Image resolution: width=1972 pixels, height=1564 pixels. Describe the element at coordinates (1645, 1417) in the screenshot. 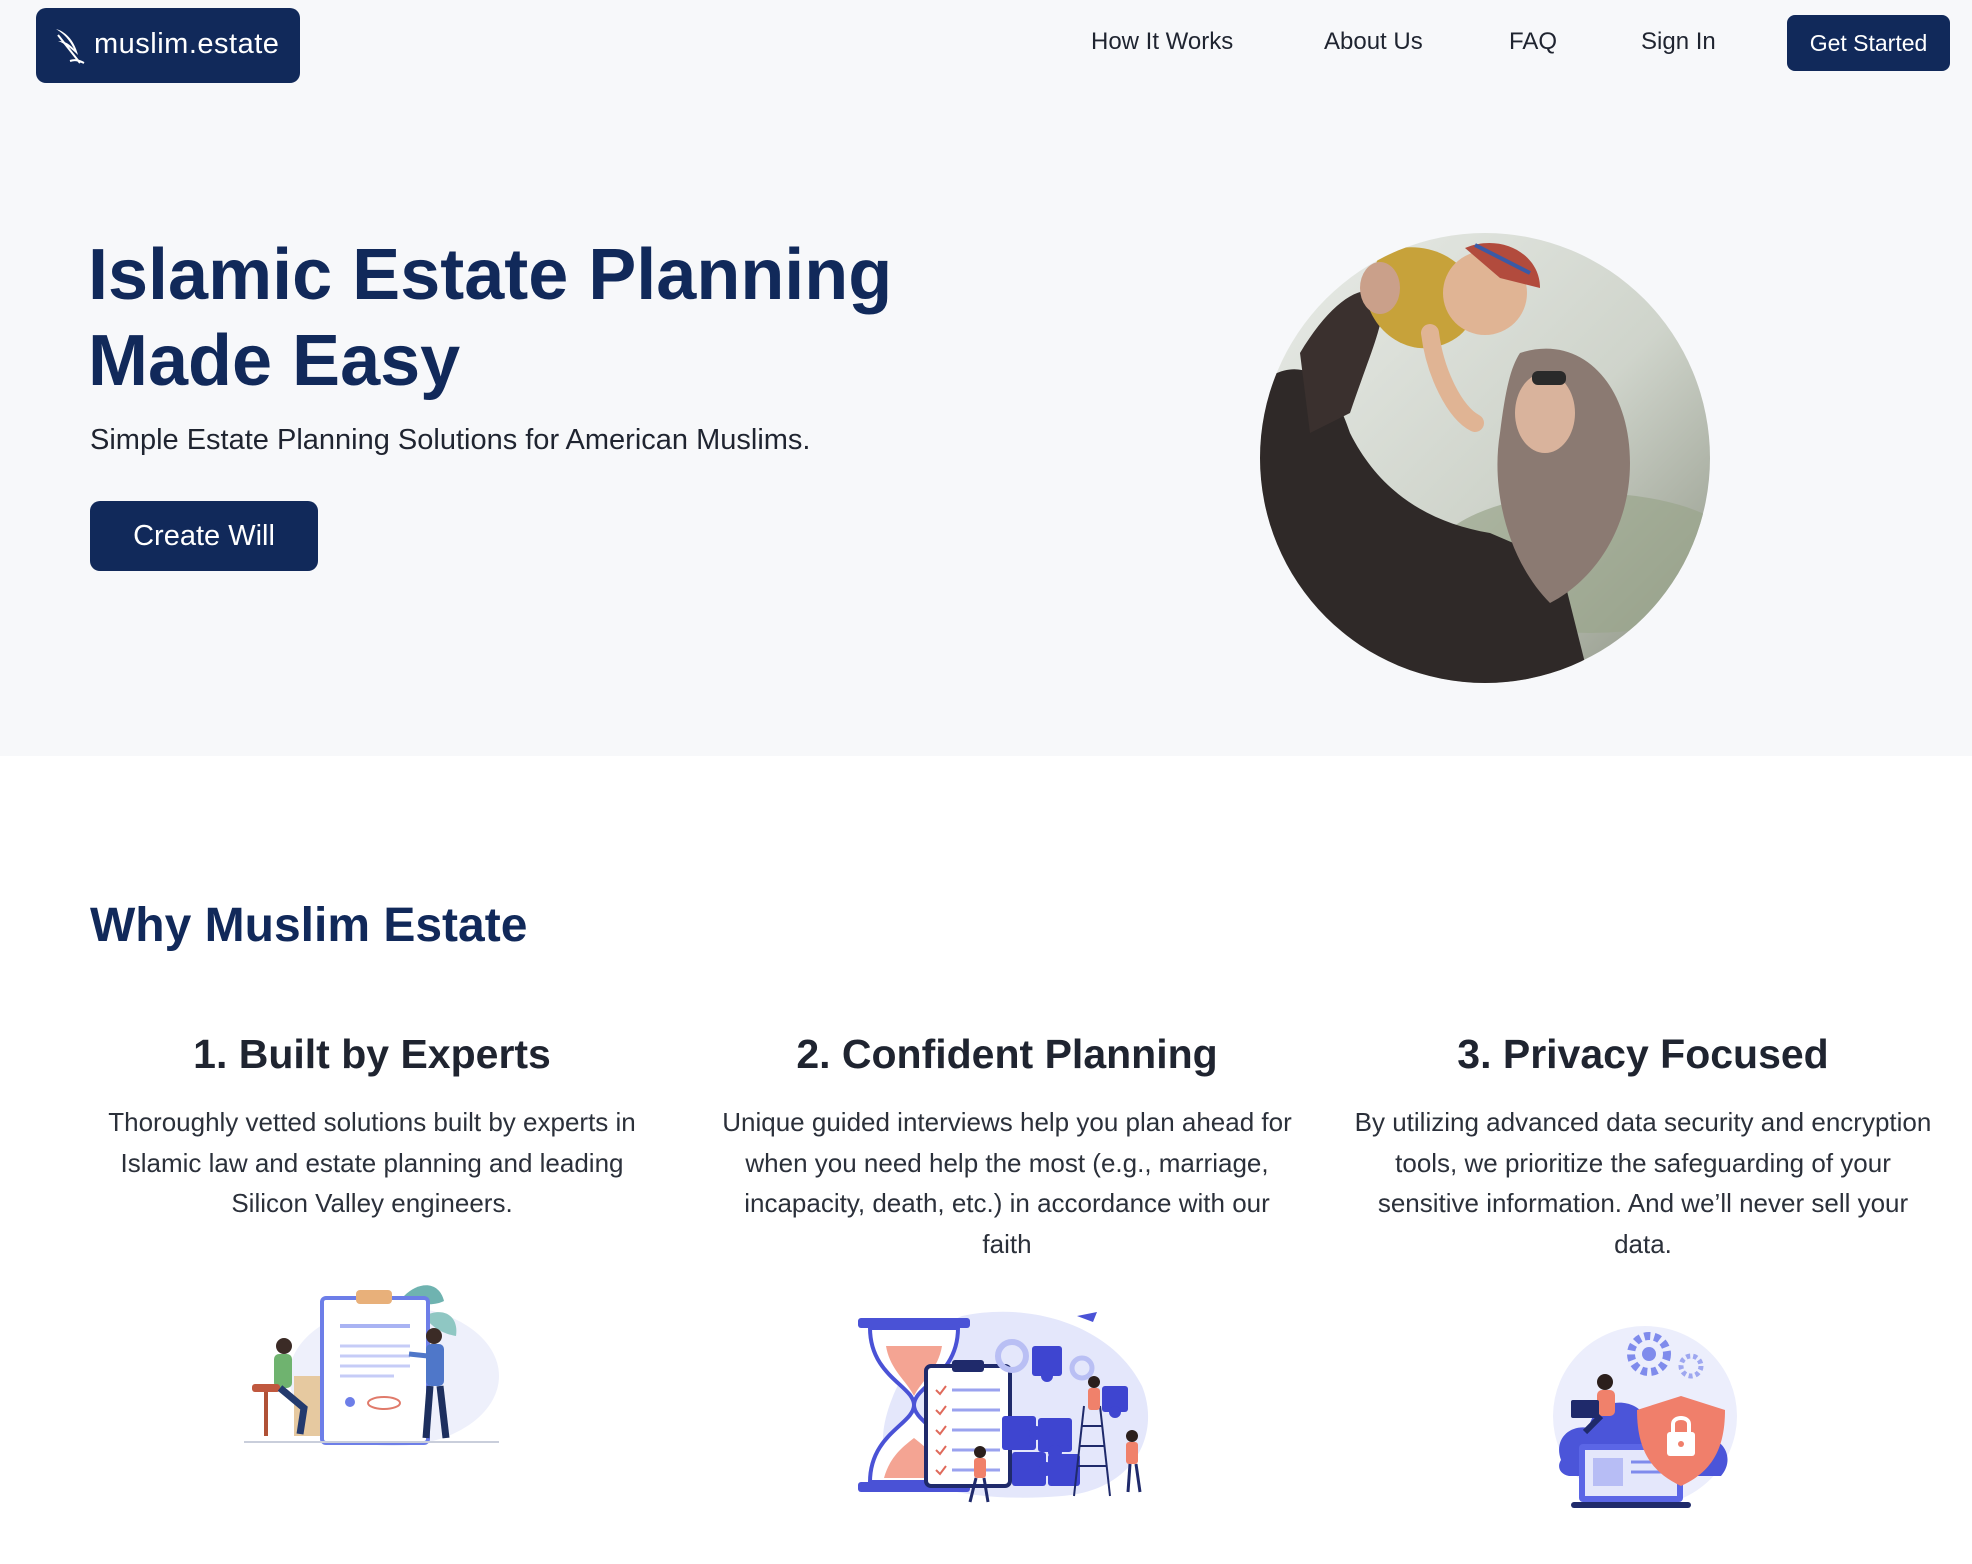

I see `security-shield-illustration` at that location.